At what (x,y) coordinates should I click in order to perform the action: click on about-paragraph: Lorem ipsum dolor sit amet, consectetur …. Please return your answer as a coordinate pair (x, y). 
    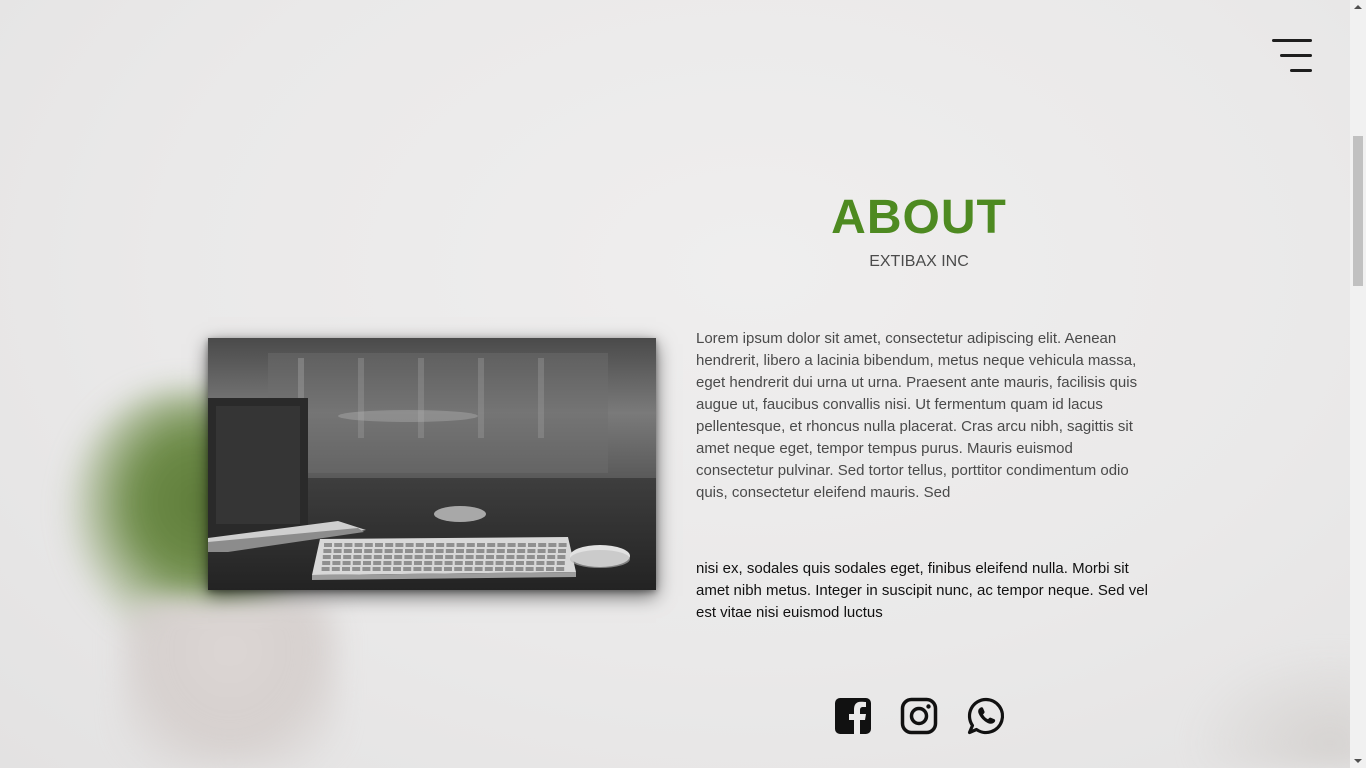
    Looking at the image, I should click on (917, 415).